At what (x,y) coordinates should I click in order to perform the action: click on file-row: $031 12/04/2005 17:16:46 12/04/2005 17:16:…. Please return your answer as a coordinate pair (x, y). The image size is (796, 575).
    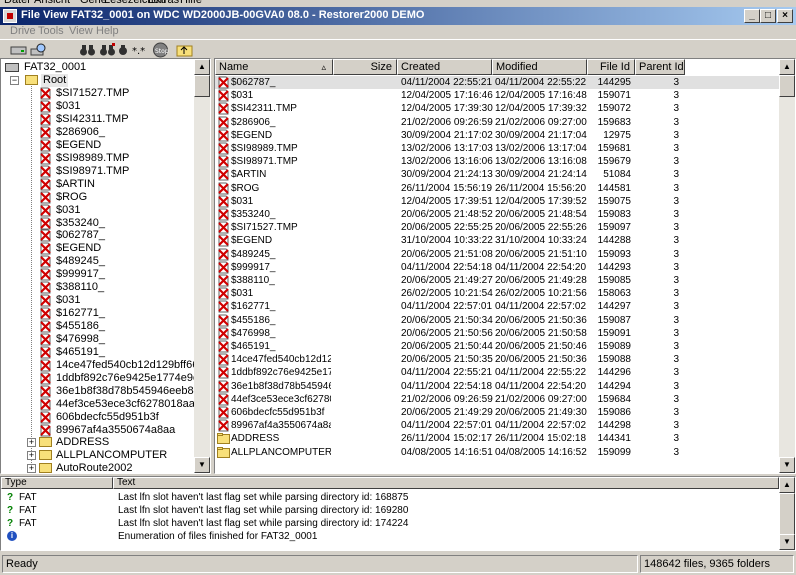
    Looking at the image, I should click on (497, 95).